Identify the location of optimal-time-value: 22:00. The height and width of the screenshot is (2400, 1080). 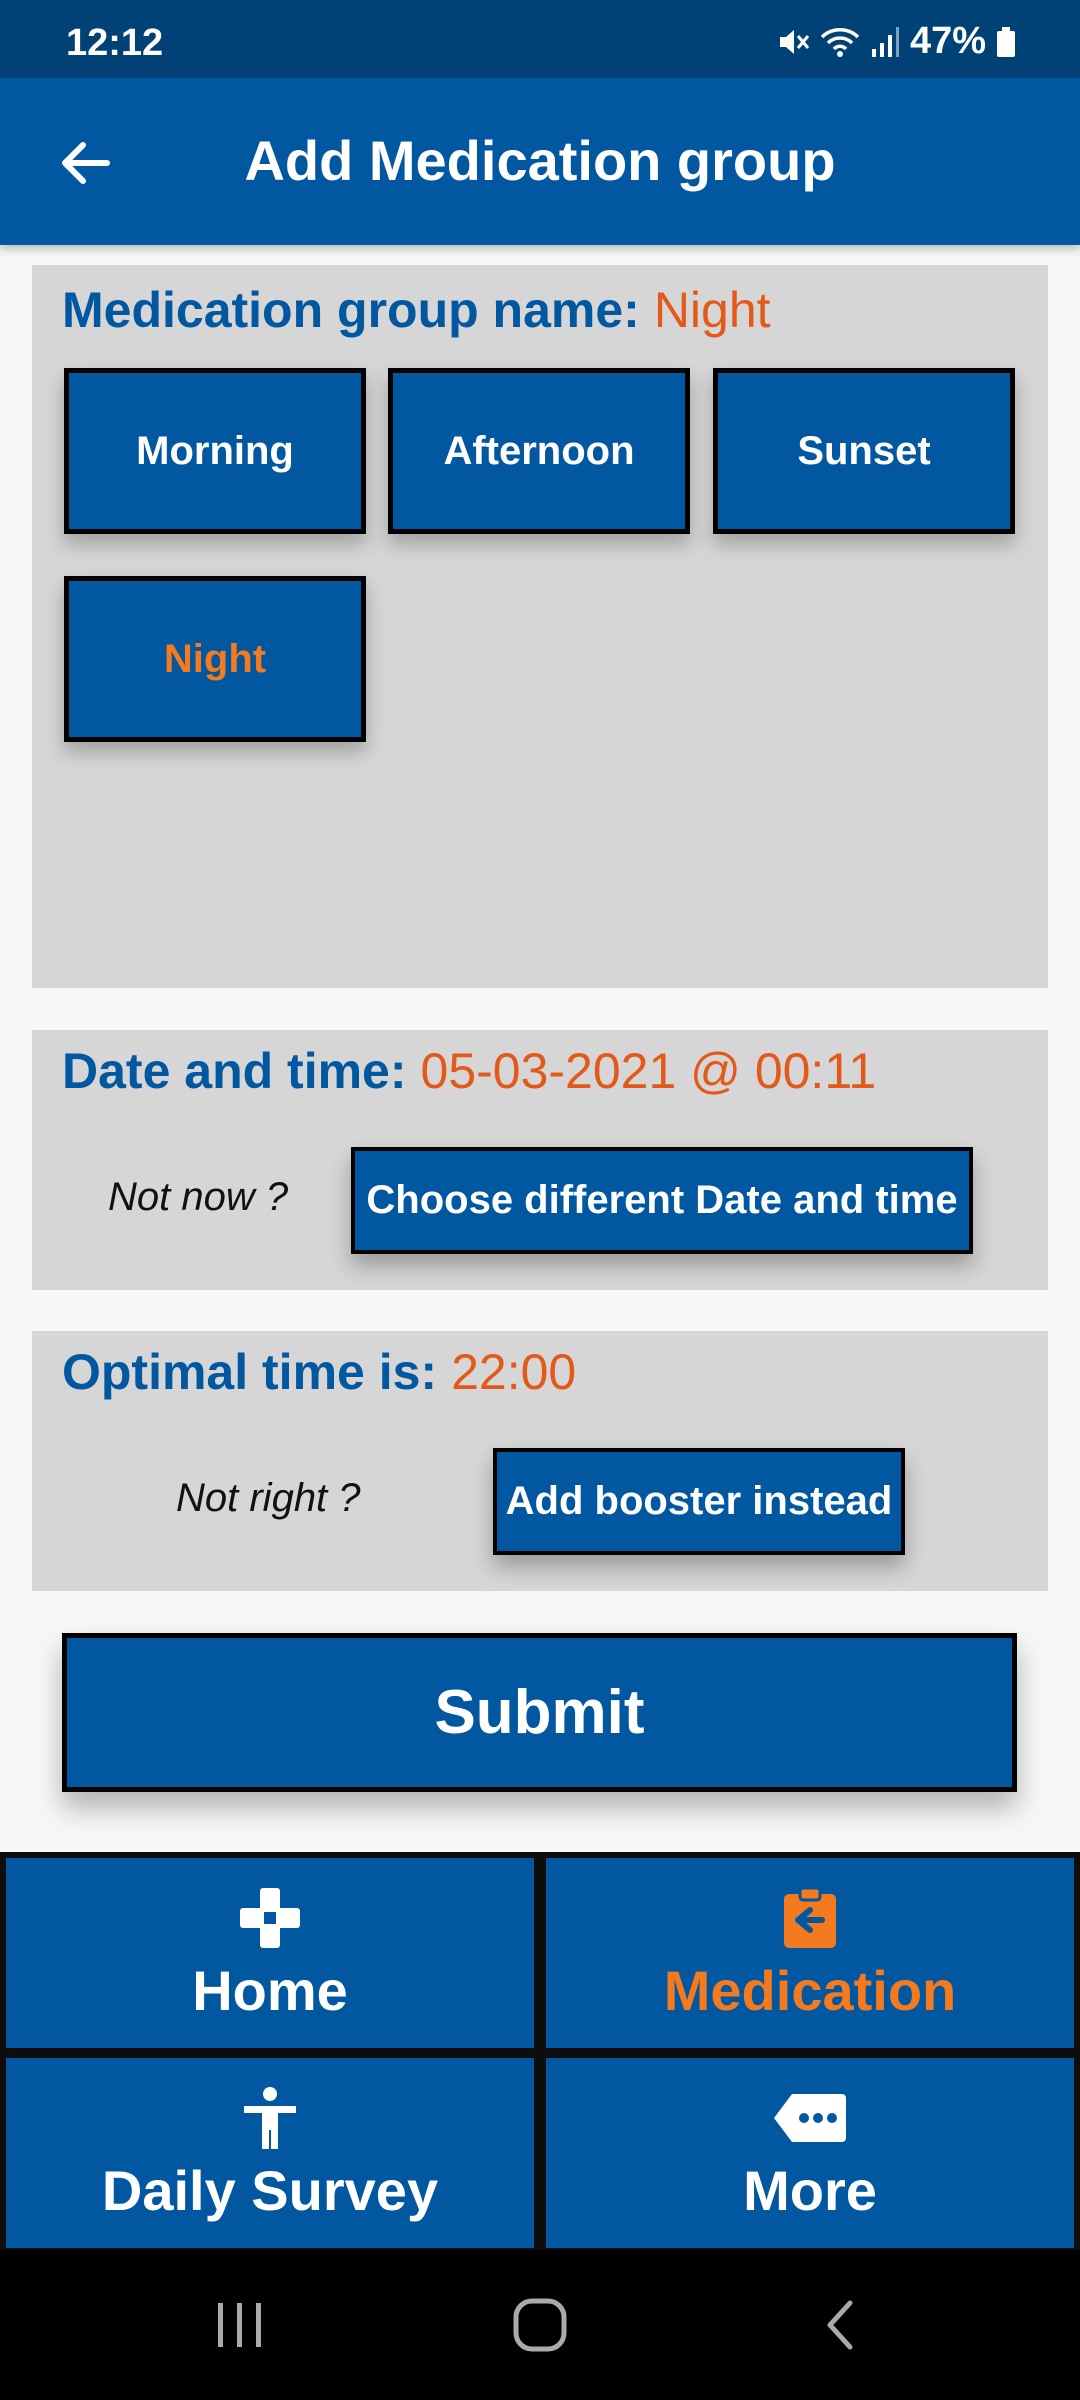
(514, 1372).